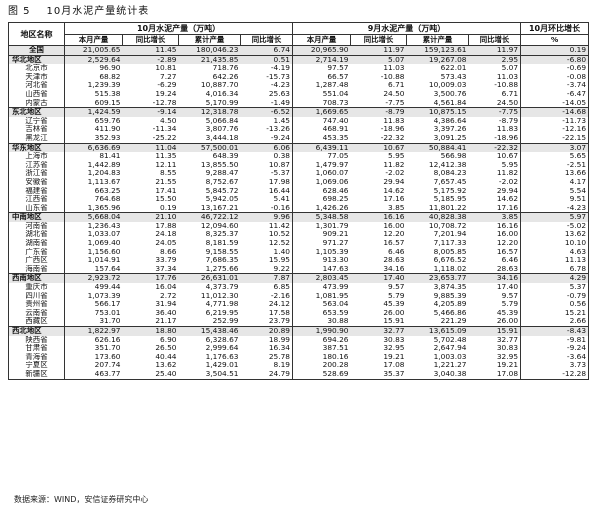 The height and width of the screenshot is (508, 595). Describe the element at coordinates (166, 356) in the screenshot. I see `value-cell: 40.44` at that location.